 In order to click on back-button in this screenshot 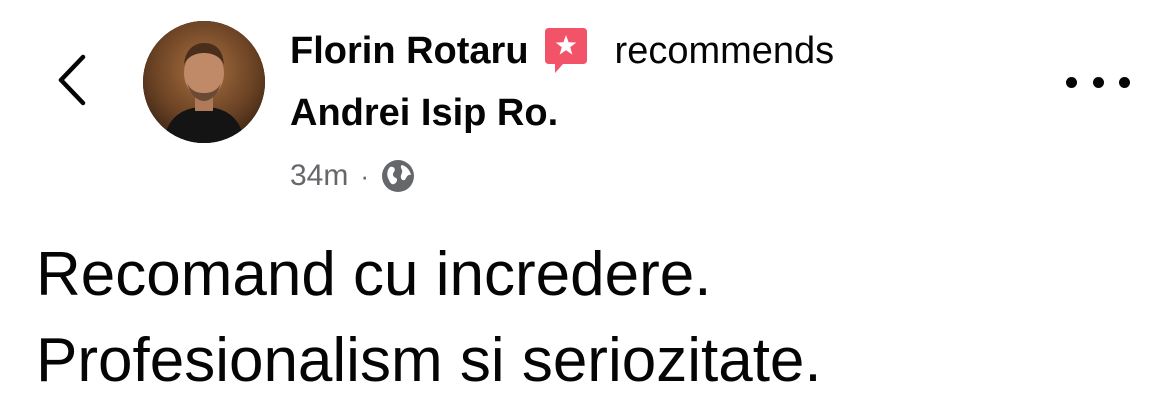, I will do `click(72, 80)`.